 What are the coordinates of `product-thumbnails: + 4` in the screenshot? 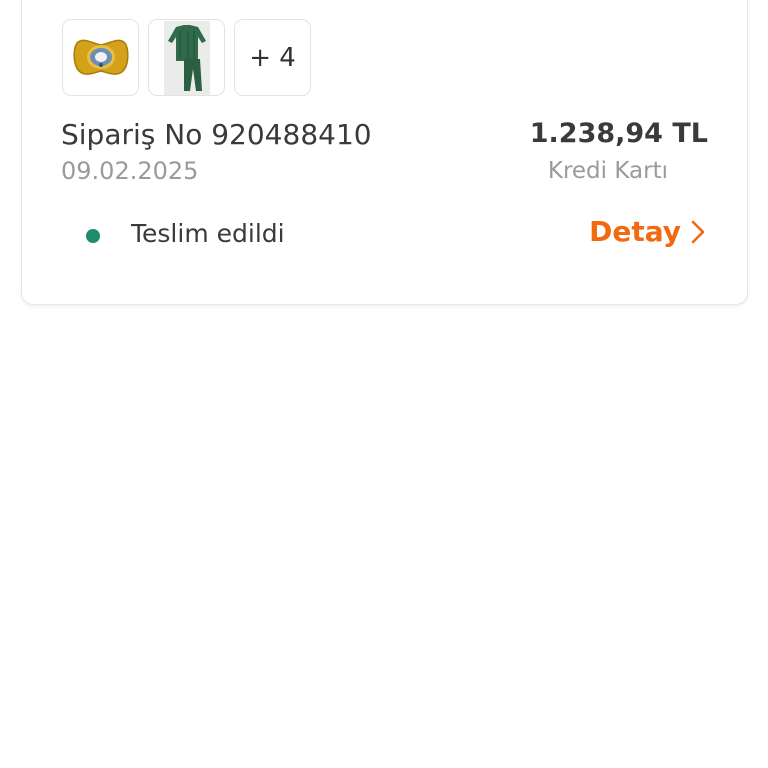 It's located at (186, 57).